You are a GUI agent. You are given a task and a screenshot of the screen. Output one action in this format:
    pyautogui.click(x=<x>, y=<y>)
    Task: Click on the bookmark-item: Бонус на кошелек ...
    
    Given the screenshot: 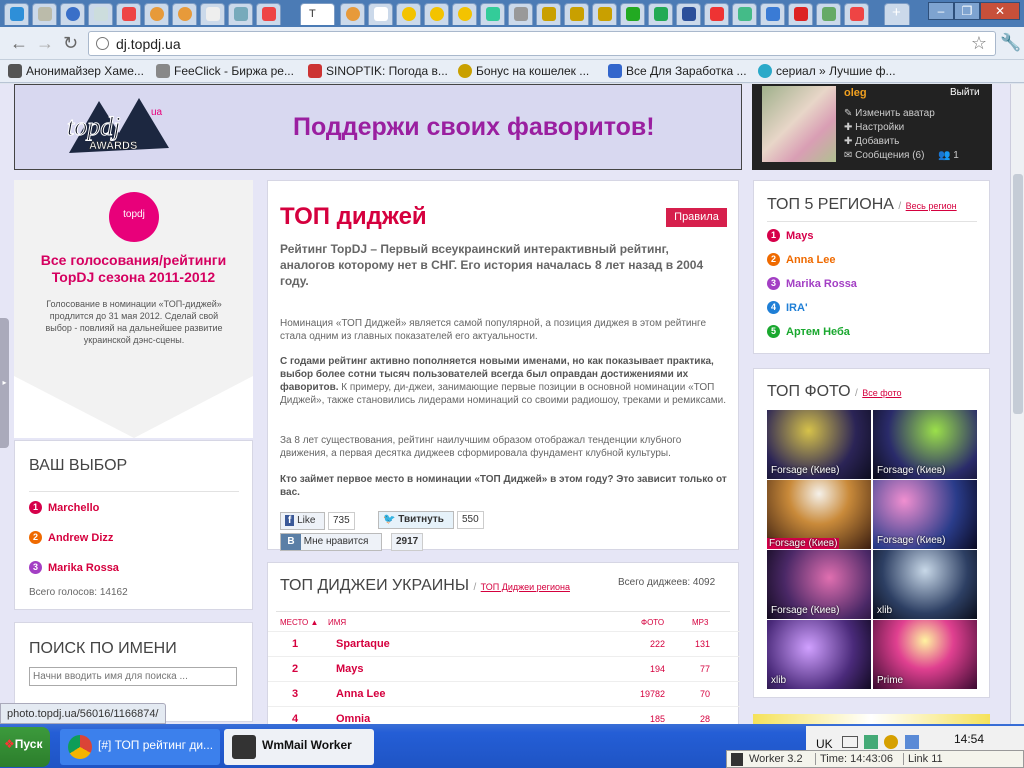 What is the action you would take?
    pyautogui.click(x=523, y=71)
    